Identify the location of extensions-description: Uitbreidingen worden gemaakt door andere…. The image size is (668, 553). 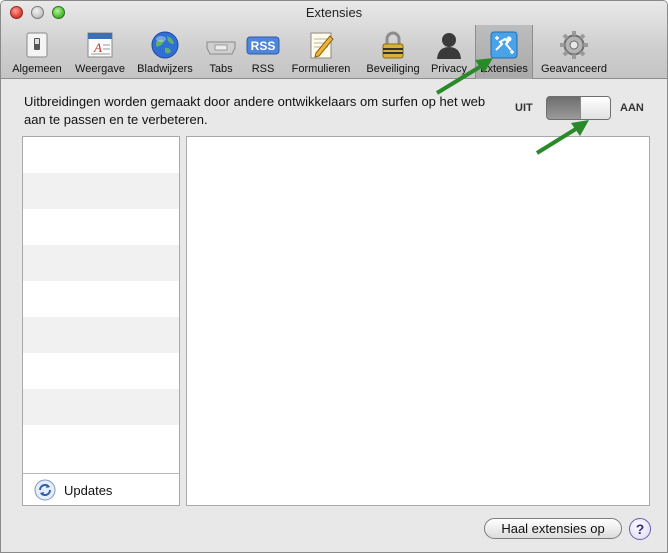
(255, 110).